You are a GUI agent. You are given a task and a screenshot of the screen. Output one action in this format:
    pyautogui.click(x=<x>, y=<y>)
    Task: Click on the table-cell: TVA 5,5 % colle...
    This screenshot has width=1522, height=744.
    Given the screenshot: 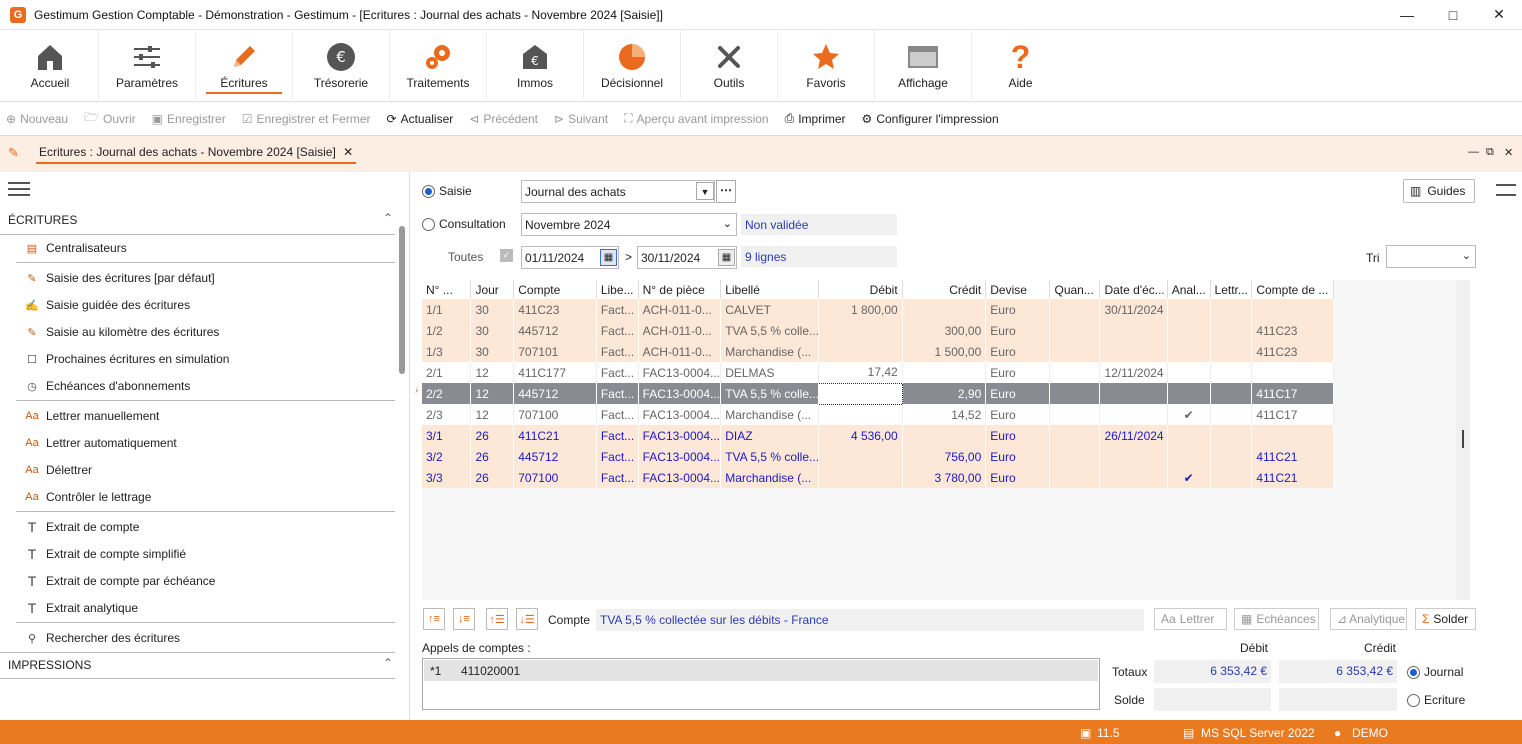 What is the action you would take?
    pyautogui.click(x=770, y=456)
    